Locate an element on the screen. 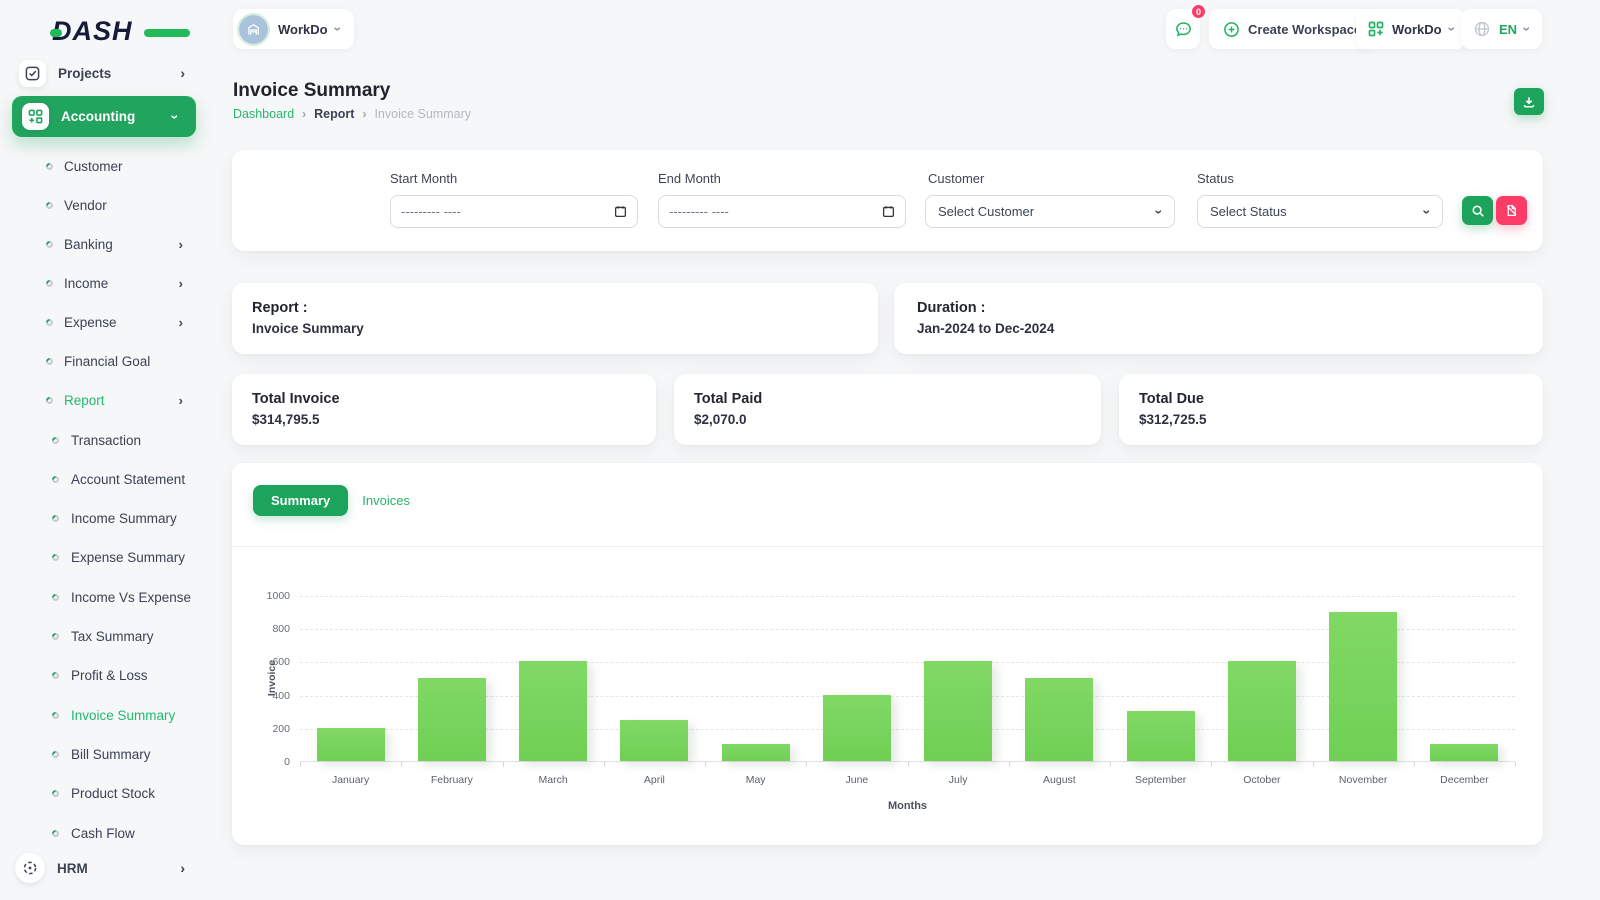 Image resolution: width=1600 pixels, height=900 pixels. language-selector: EN › is located at coordinates (1501, 29).